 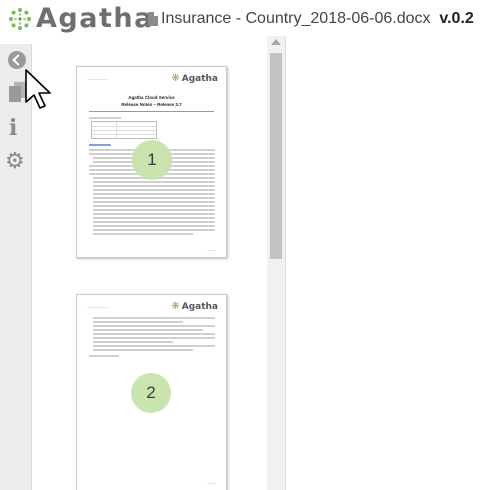 What do you see at coordinates (151, 111) in the screenshot?
I see `page-divider` at bounding box center [151, 111].